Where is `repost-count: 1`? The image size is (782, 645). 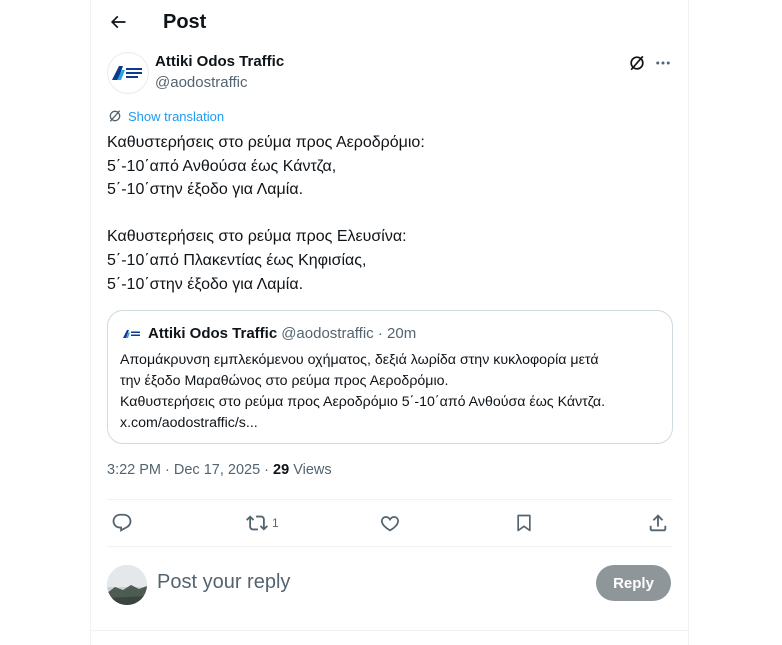
repost-count: 1 is located at coordinates (275, 523).